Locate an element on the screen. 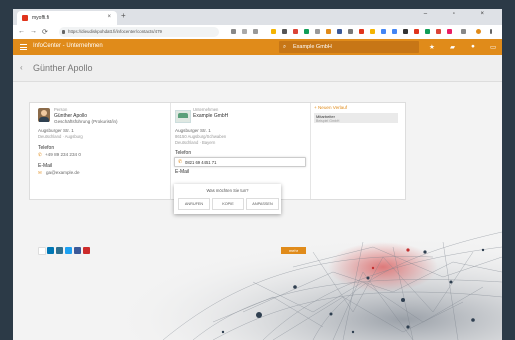 The width and height of the screenshot is (515, 340). forward-icon: → is located at coordinates (33, 31).